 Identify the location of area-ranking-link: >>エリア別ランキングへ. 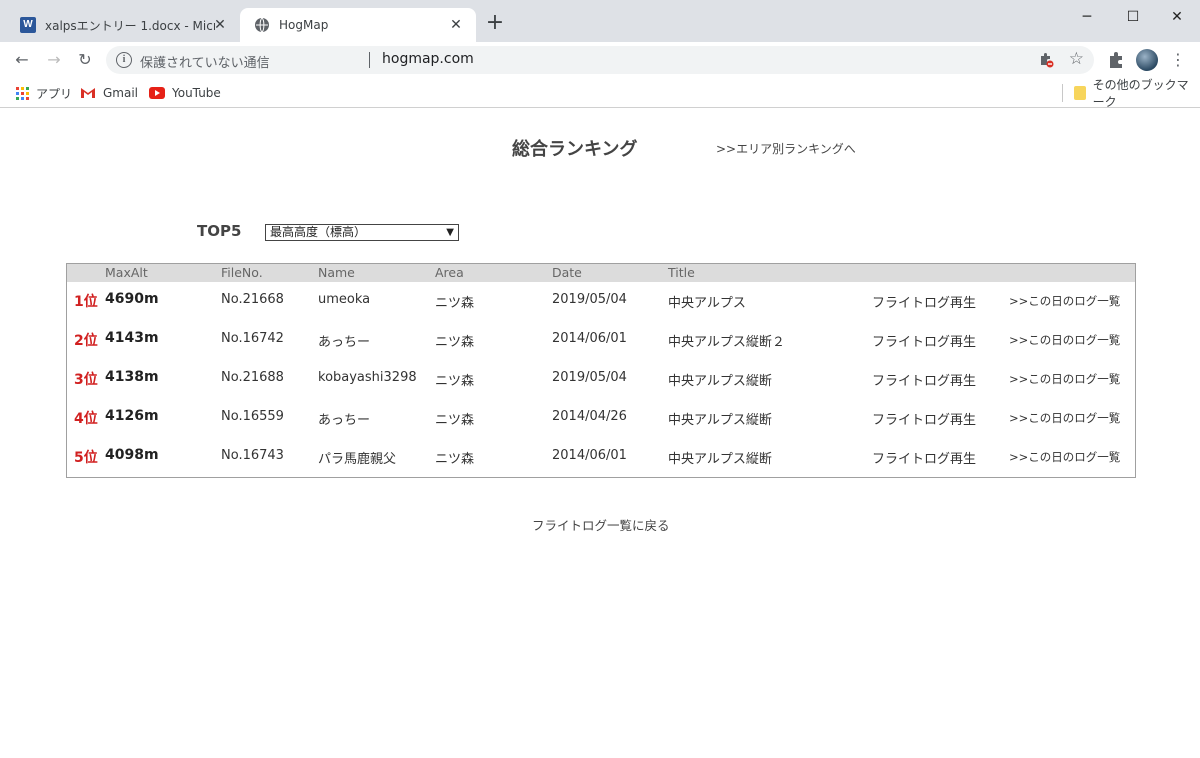
(786, 148).